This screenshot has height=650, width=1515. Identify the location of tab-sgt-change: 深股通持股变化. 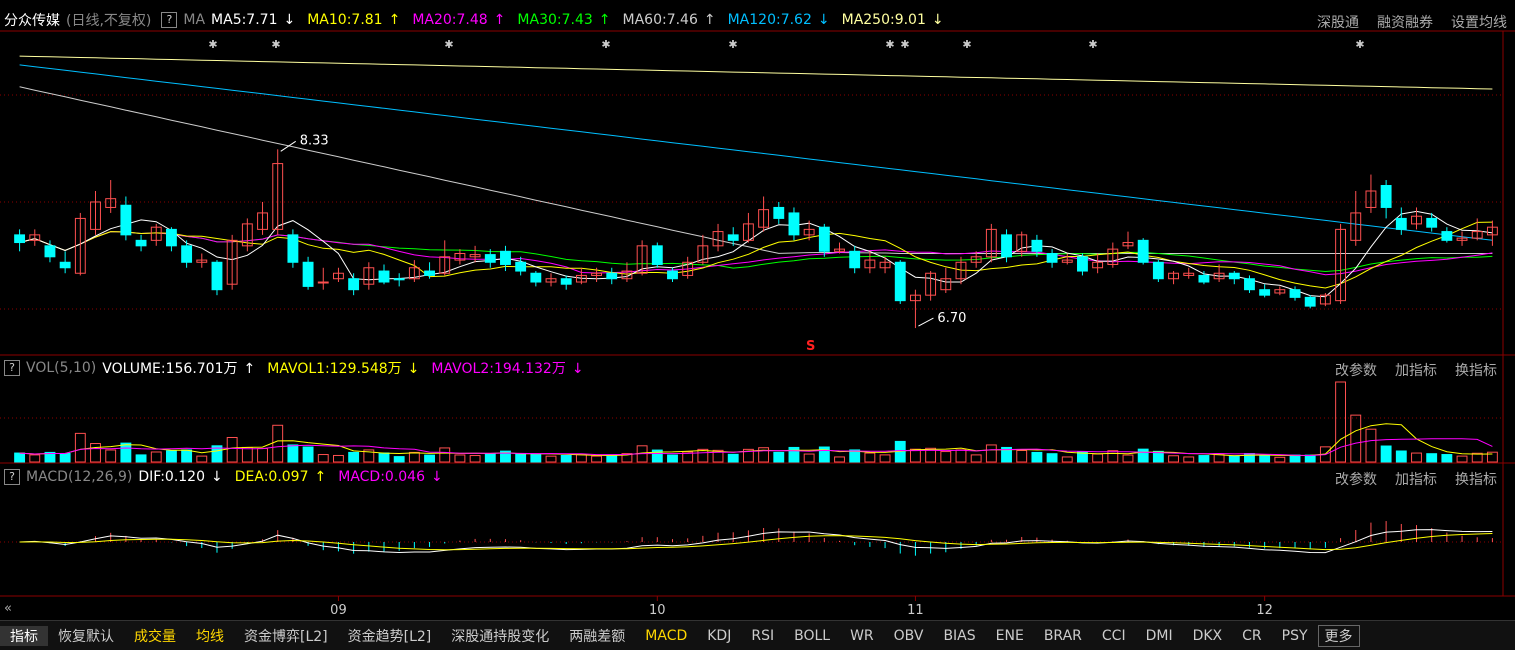
(500, 636).